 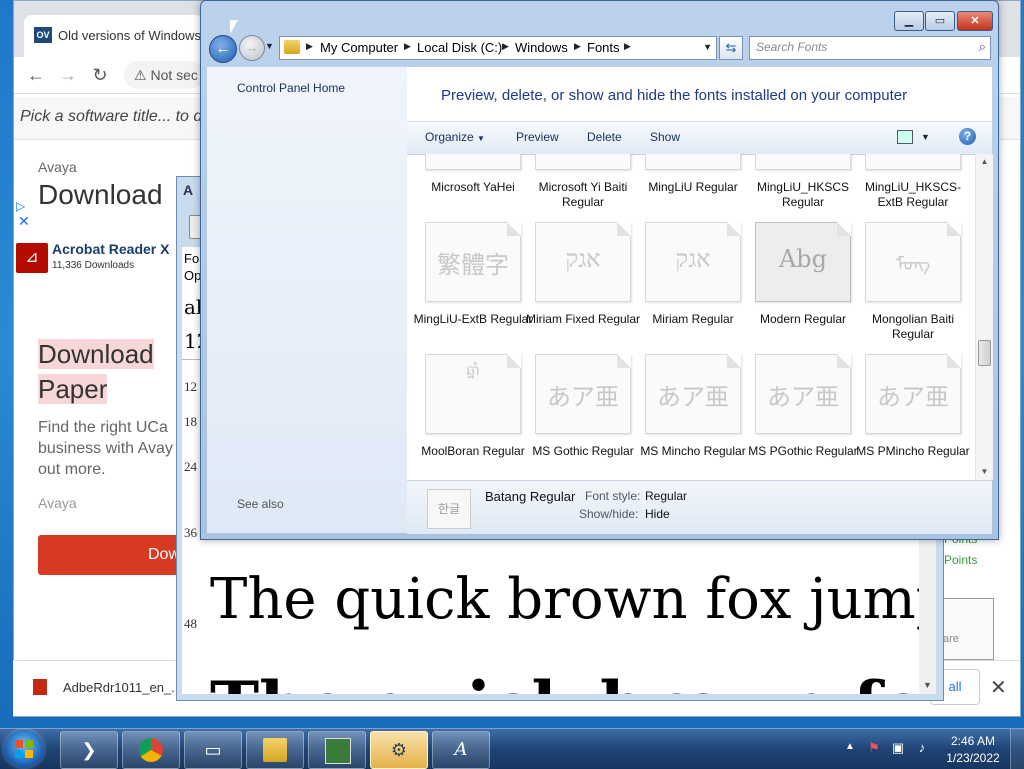 I want to click on taskbar-explorer, so click(x=275, y=750).